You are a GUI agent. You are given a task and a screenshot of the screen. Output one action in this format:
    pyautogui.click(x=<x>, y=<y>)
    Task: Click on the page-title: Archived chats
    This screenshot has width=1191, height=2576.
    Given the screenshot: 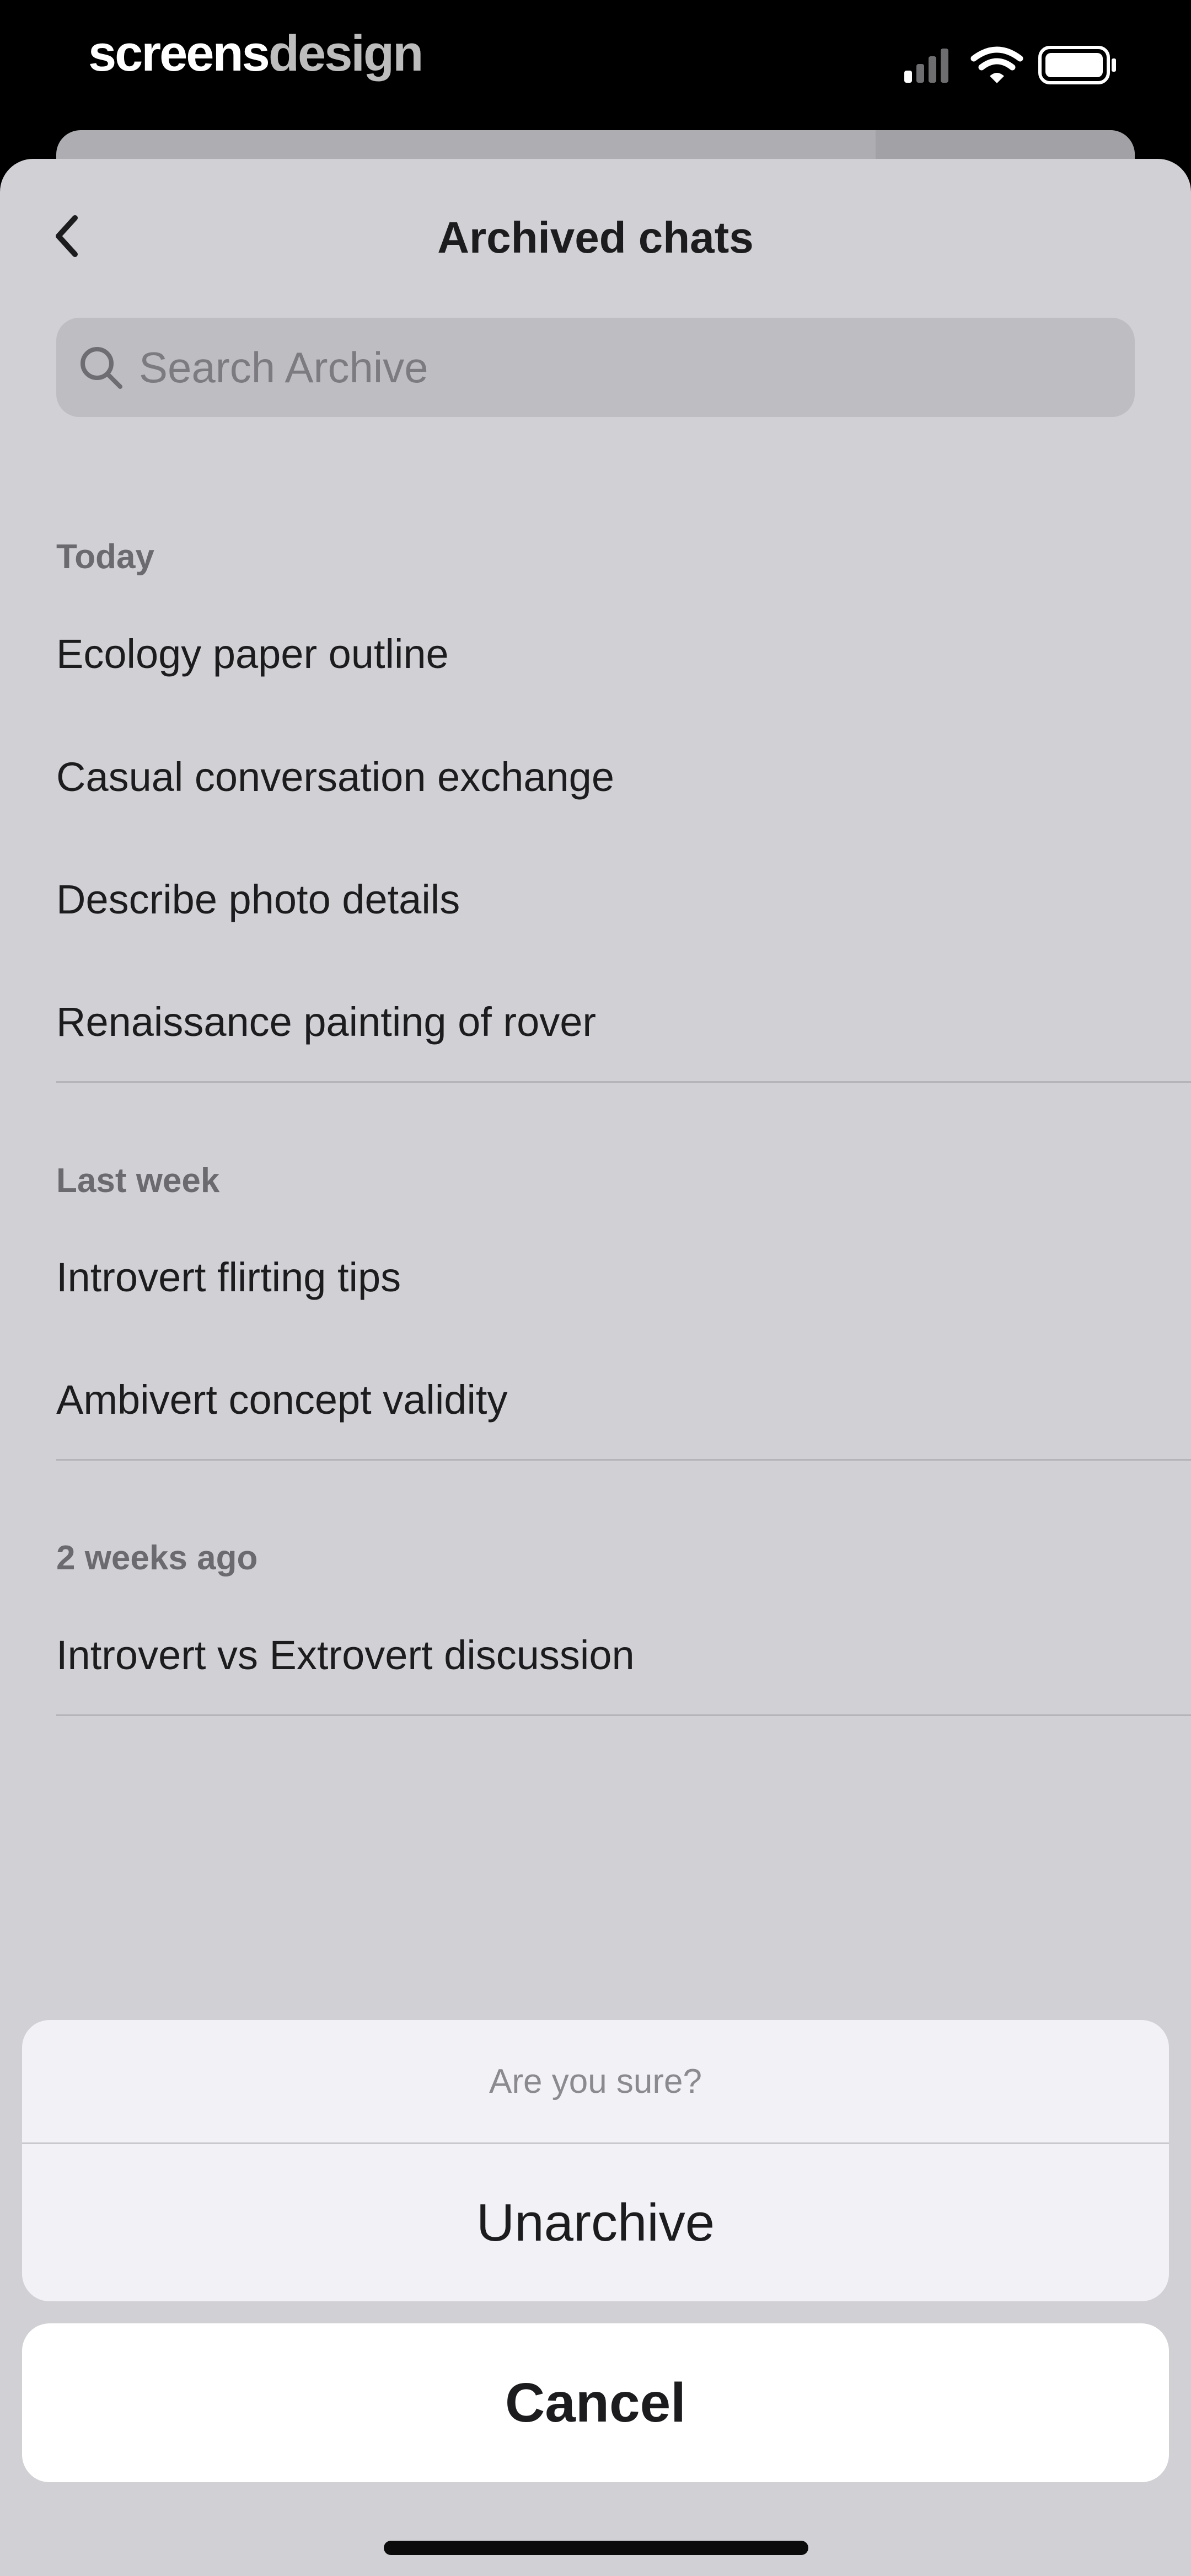 What is the action you would take?
    pyautogui.click(x=595, y=237)
    